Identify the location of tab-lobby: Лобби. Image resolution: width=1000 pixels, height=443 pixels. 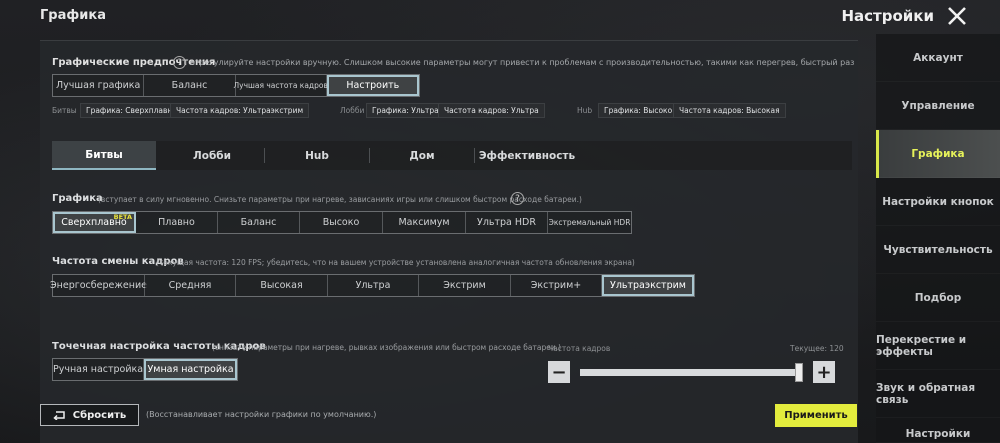
(212, 155).